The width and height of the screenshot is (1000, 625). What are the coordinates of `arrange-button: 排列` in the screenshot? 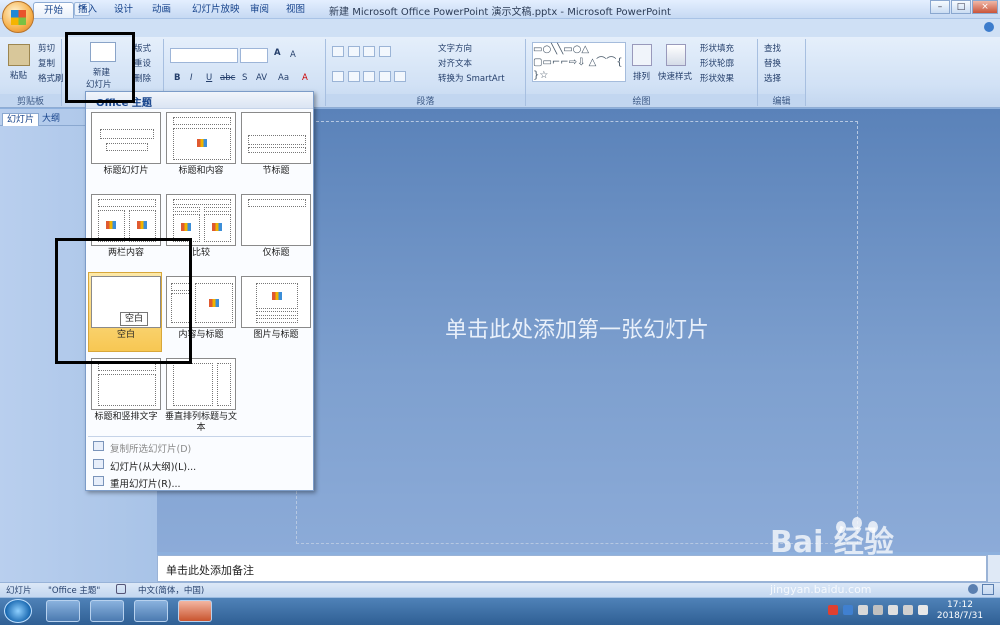 It's located at (641, 76).